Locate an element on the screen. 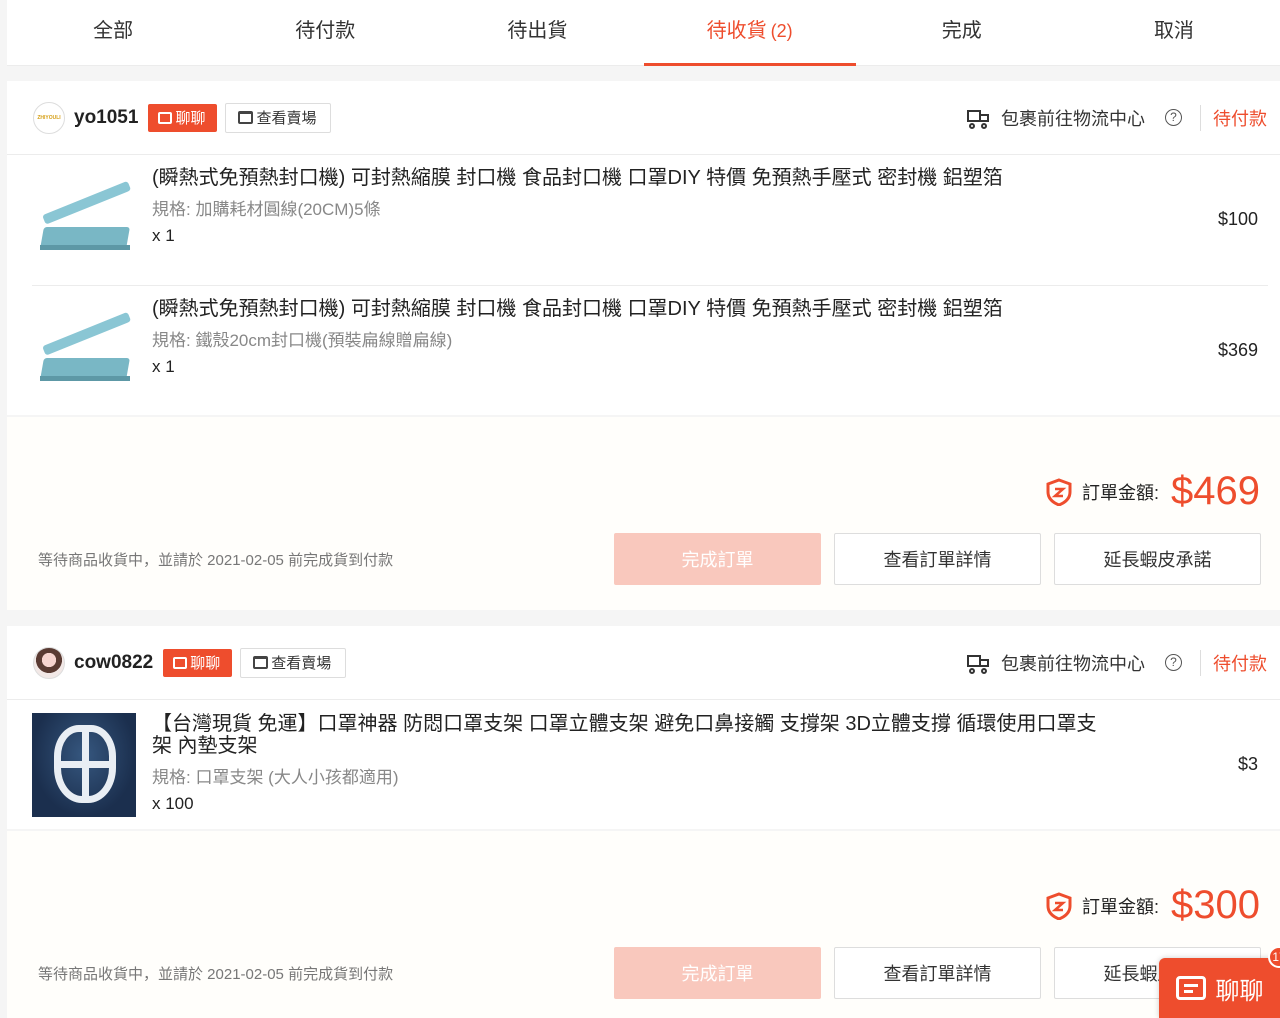 Image resolution: width=1280 pixels, height=1018 pixels. order-header: ZHIYOULI yo1051 聊聊 查看賣場 包裹前往物流中心 ? 待付款 is located at coordinates (643, 118).